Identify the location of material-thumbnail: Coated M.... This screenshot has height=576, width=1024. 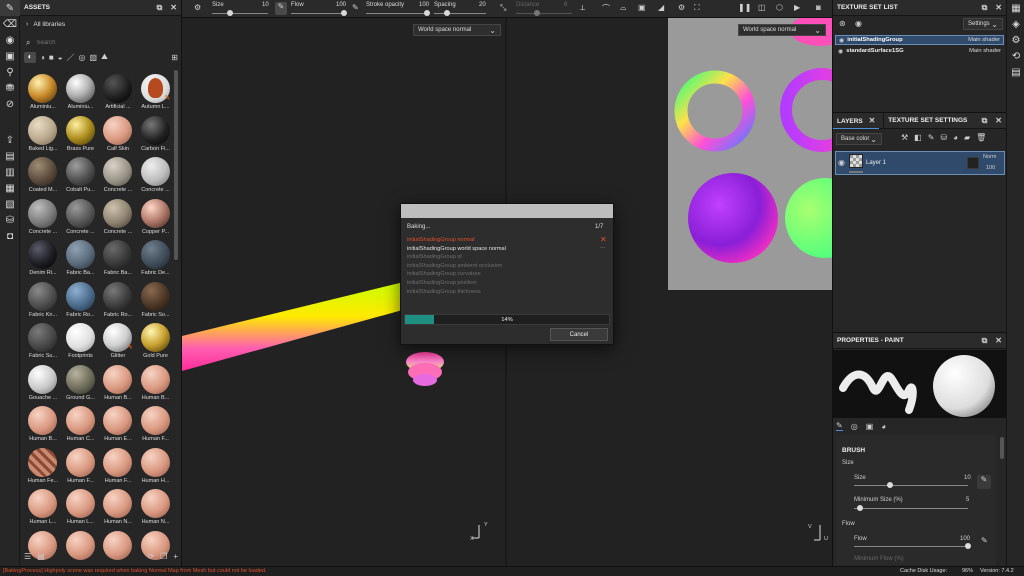
(42, 176).